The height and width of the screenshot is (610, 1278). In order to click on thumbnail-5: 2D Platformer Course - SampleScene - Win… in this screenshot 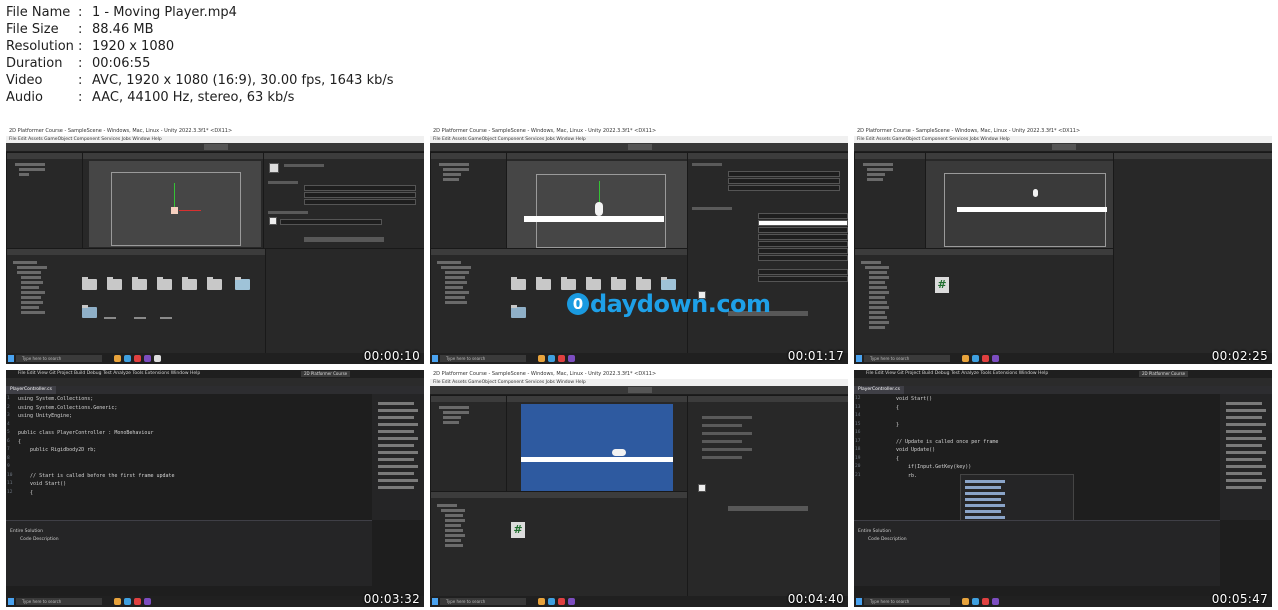, I will do `click(639, 488)`.